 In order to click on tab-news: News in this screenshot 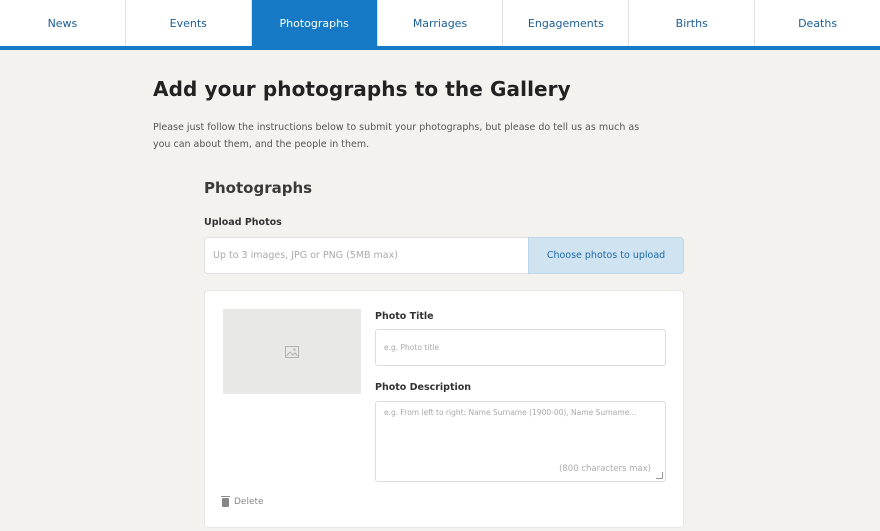, I will do `click(63, 23)`.